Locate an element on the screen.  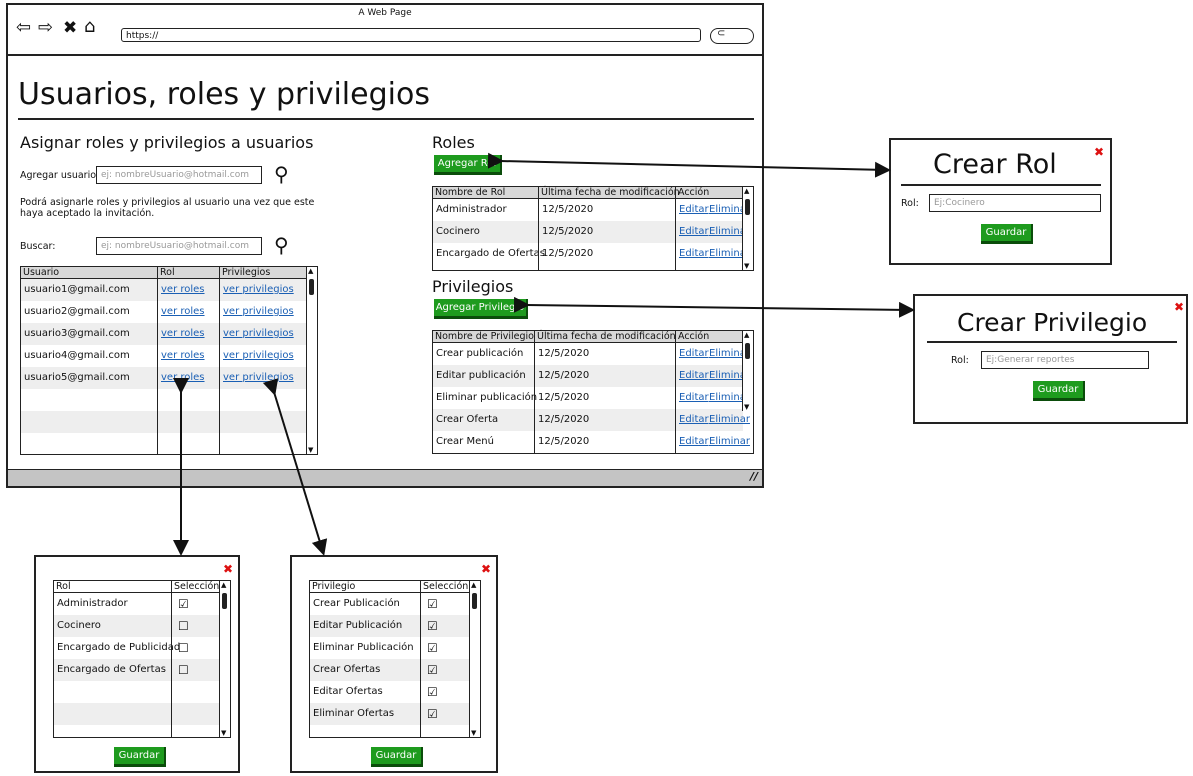
arrow-privileges-link-to-dialog is located at coordinates (295, 467).